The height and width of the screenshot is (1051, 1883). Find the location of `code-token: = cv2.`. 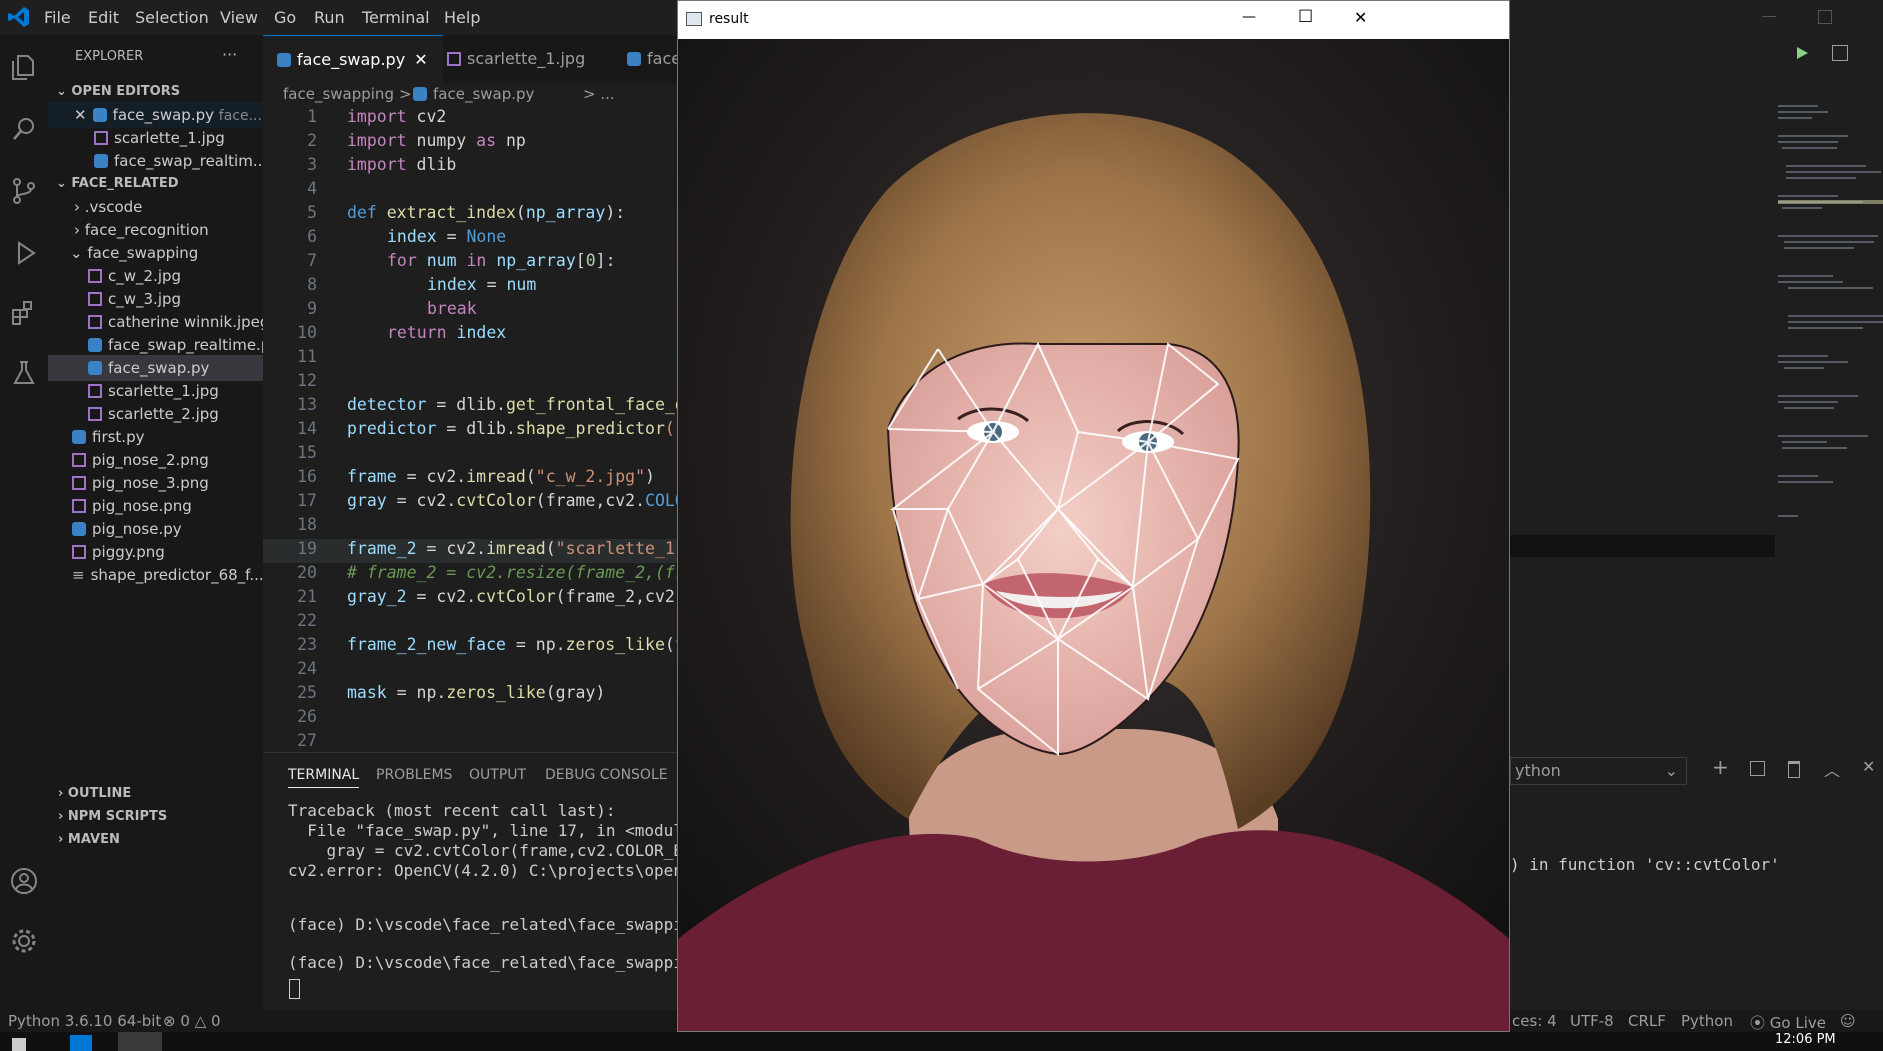

code-token: = cv2. is located at coordinates (431, 476).